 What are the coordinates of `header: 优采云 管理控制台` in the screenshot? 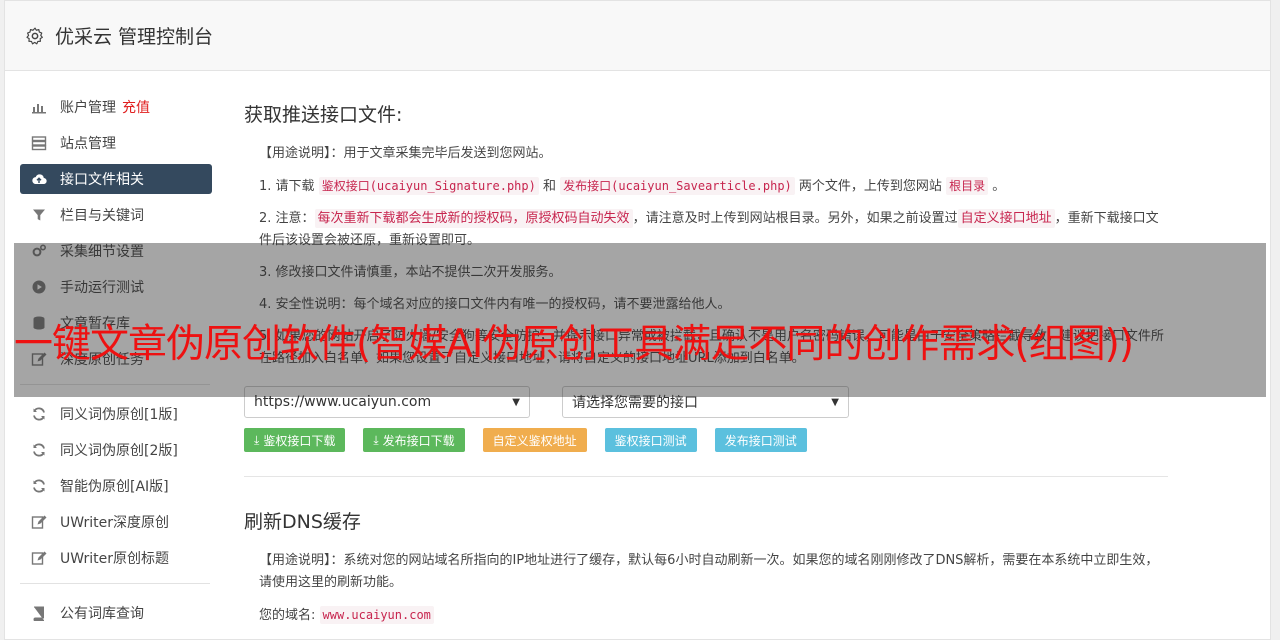 It's located at (637, 36).